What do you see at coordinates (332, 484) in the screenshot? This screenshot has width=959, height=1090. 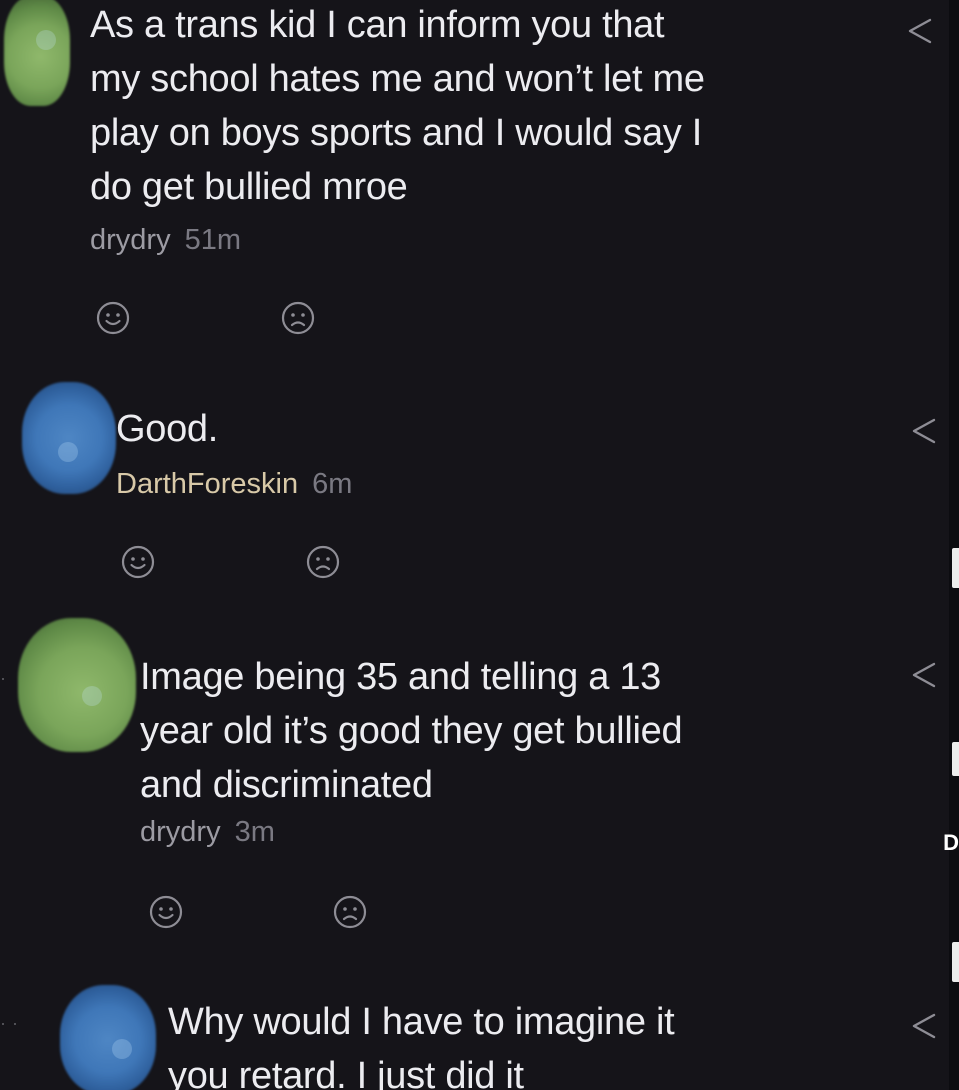 I see `timestamp: 6m` at bounding box center [332, 484].